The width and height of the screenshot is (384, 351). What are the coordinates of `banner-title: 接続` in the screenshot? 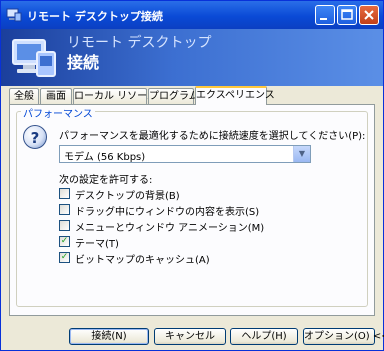 It's located at (83, 62).